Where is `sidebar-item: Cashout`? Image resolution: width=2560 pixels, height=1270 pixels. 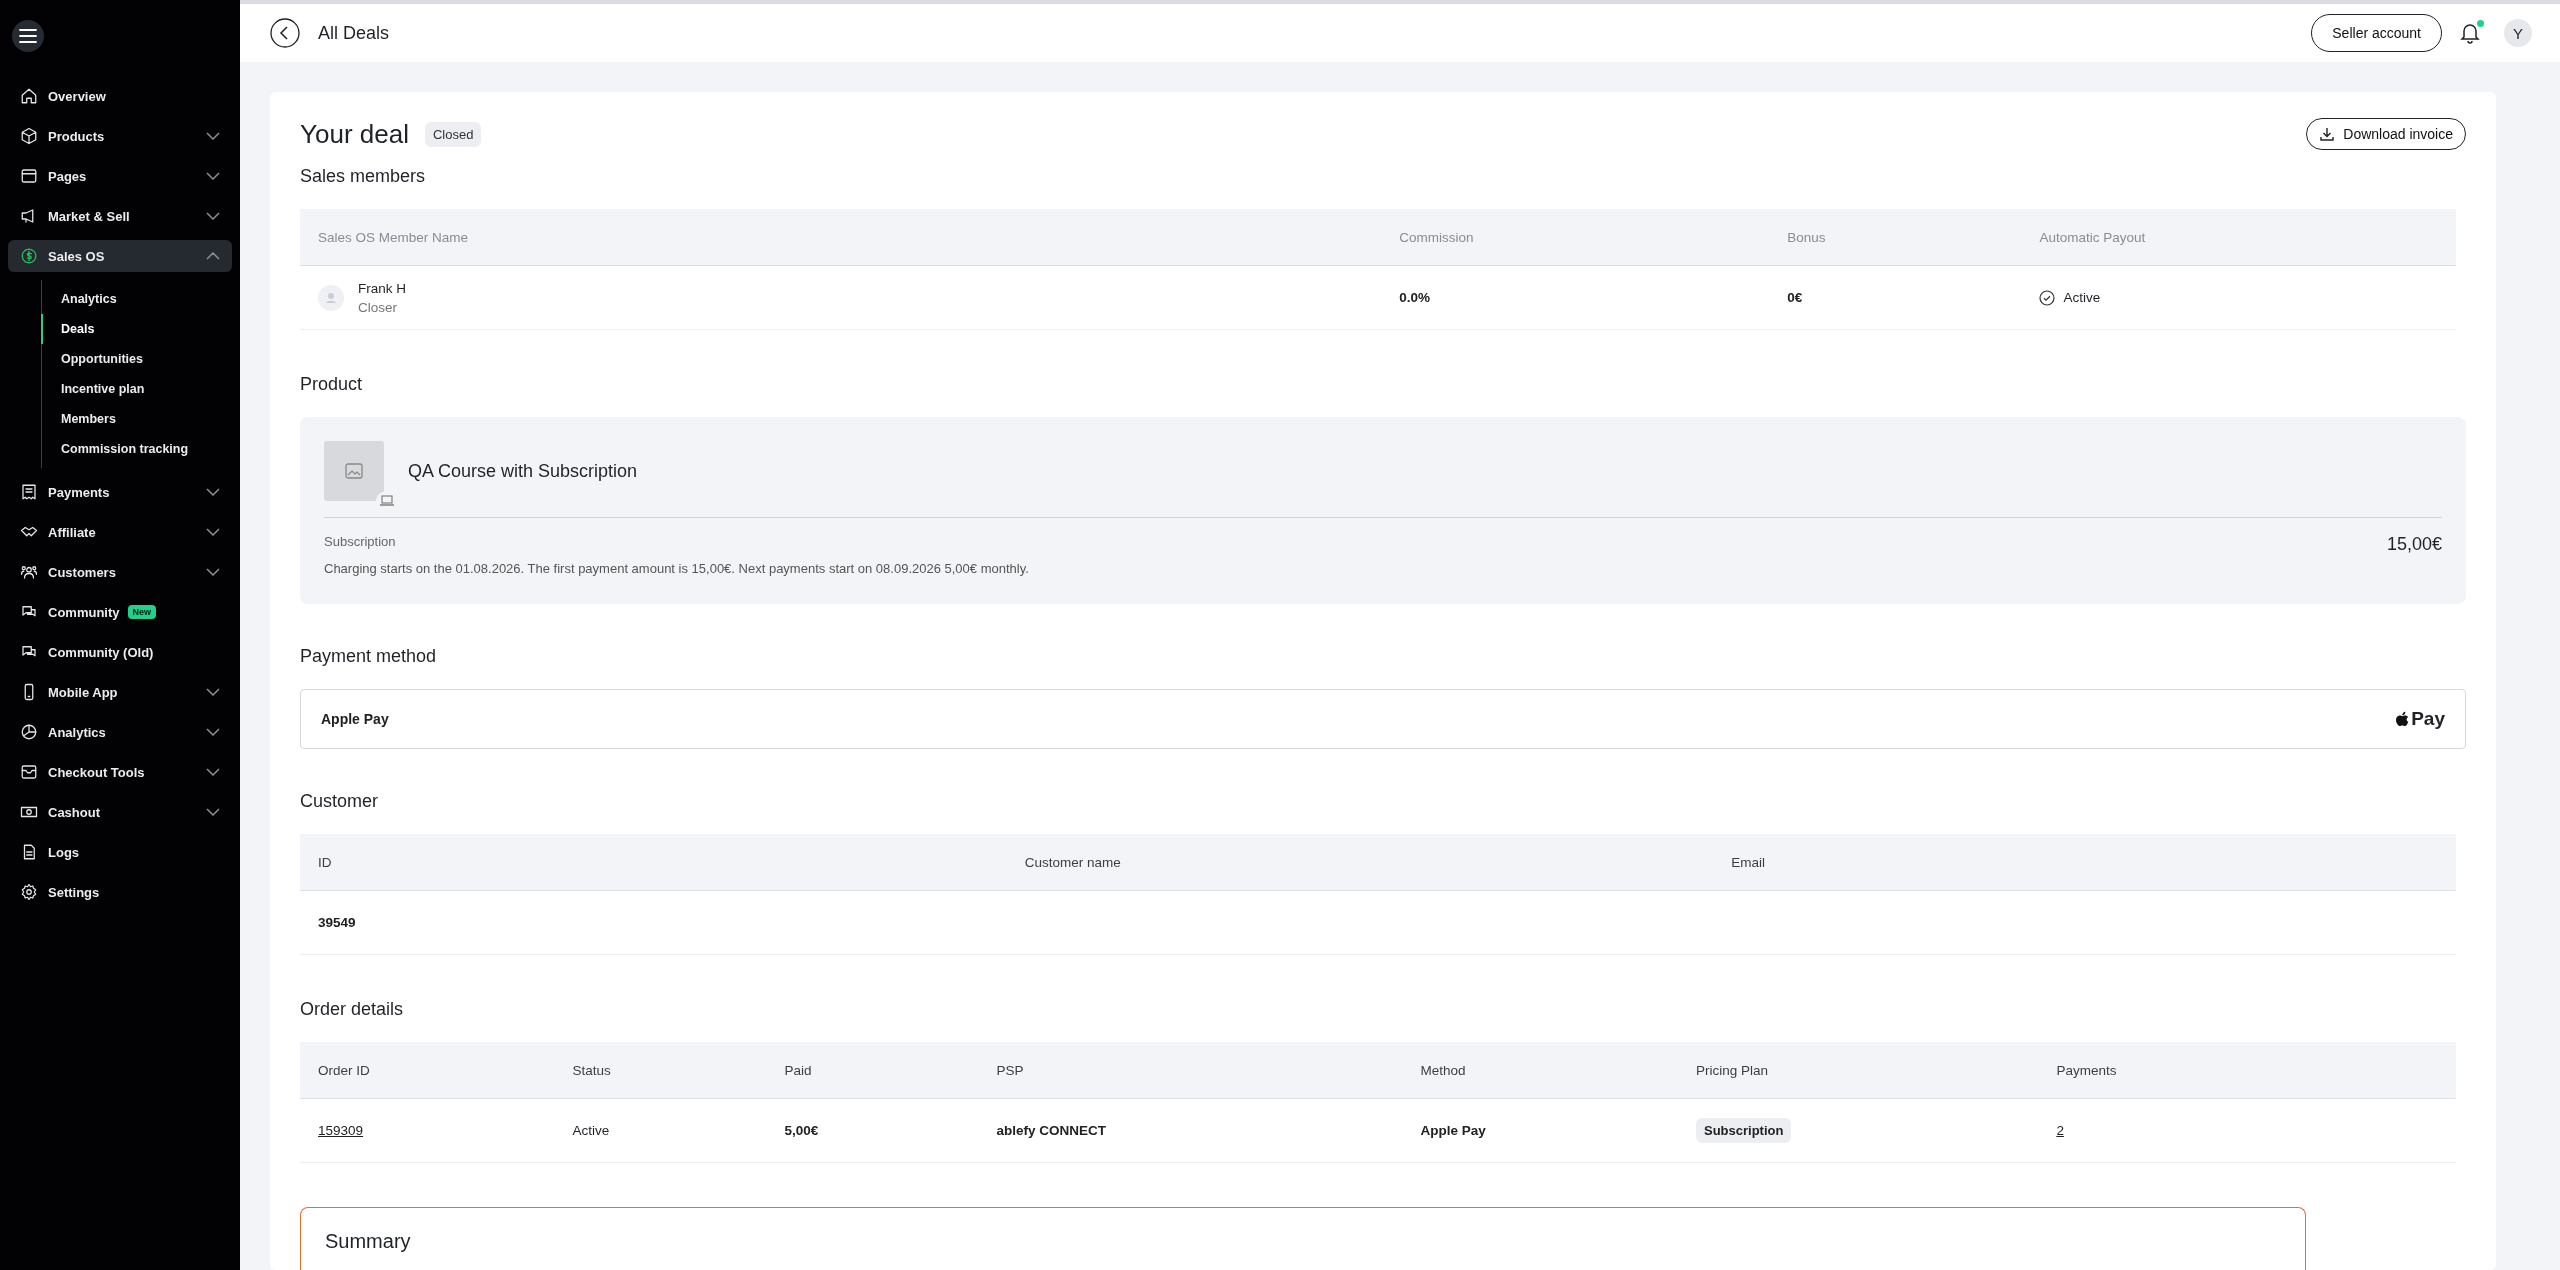
sidebar-item: Cashout is located at coordinates (120, 812).